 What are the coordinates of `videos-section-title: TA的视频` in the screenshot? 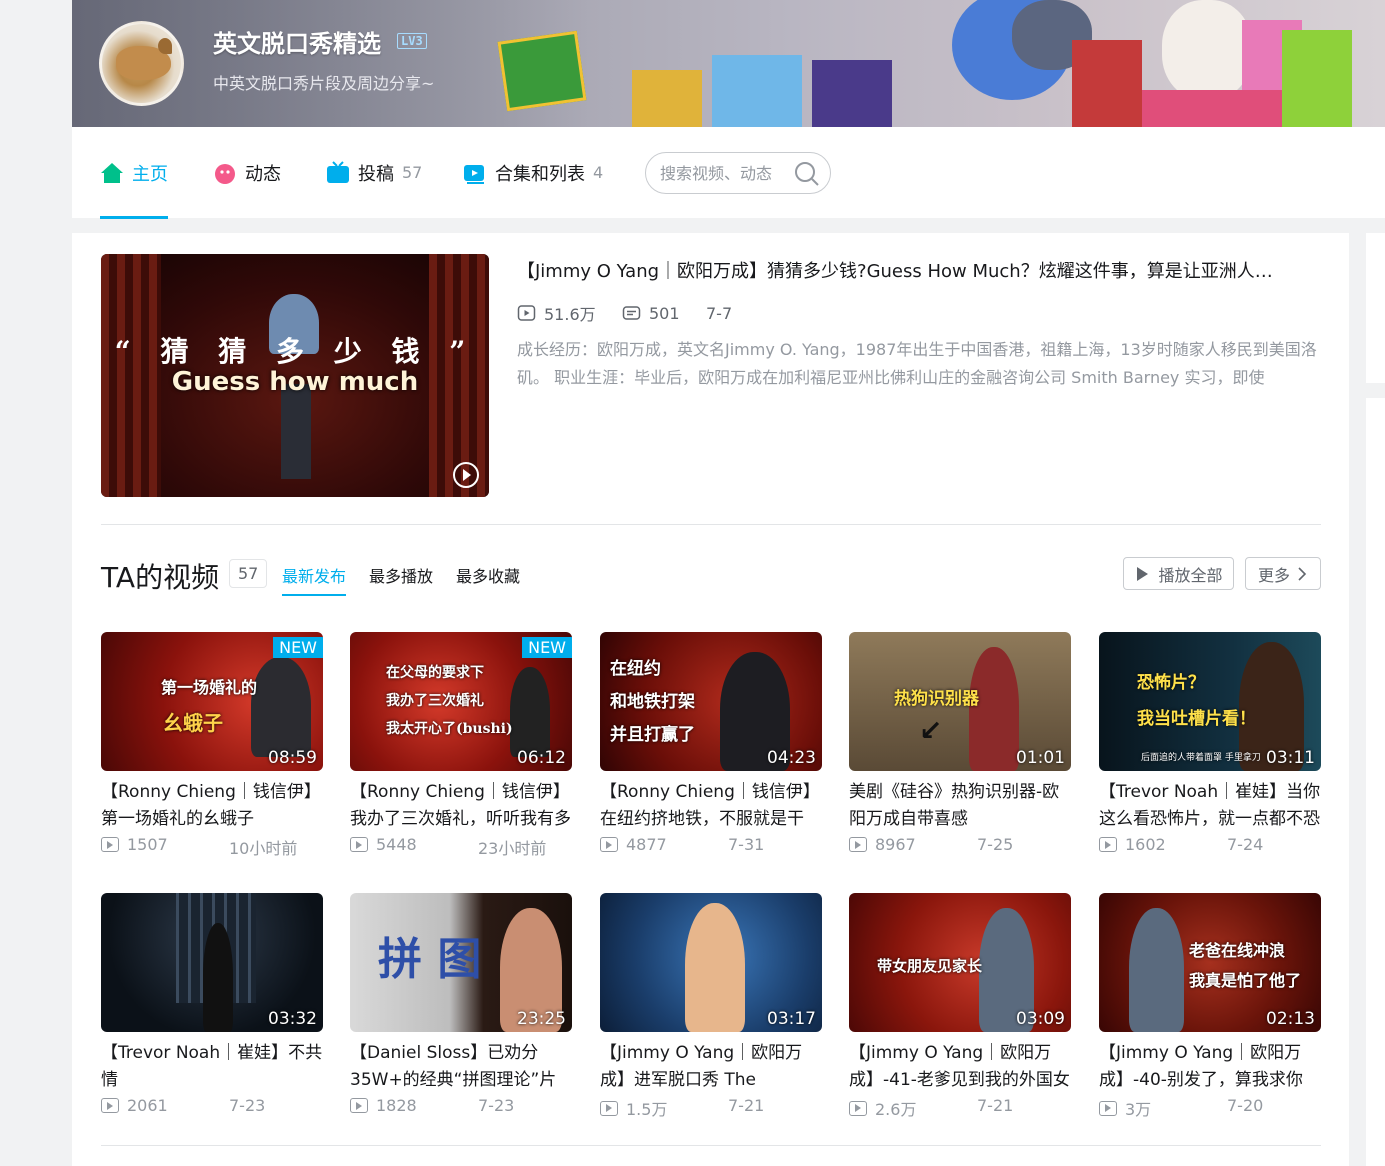 It's located at (160, 577).